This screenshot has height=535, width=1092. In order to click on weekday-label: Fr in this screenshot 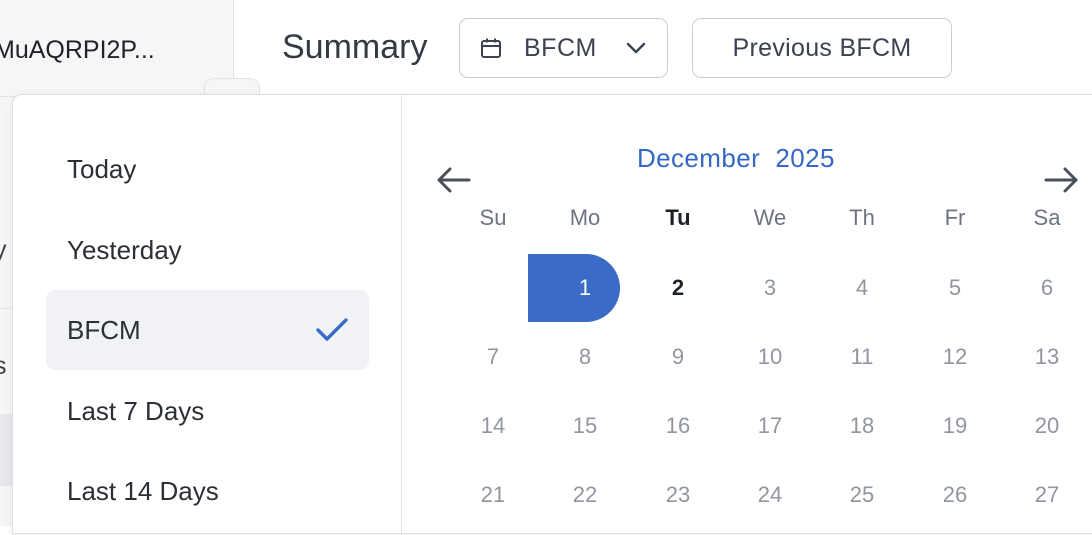, I will do `click(955, 217)`.